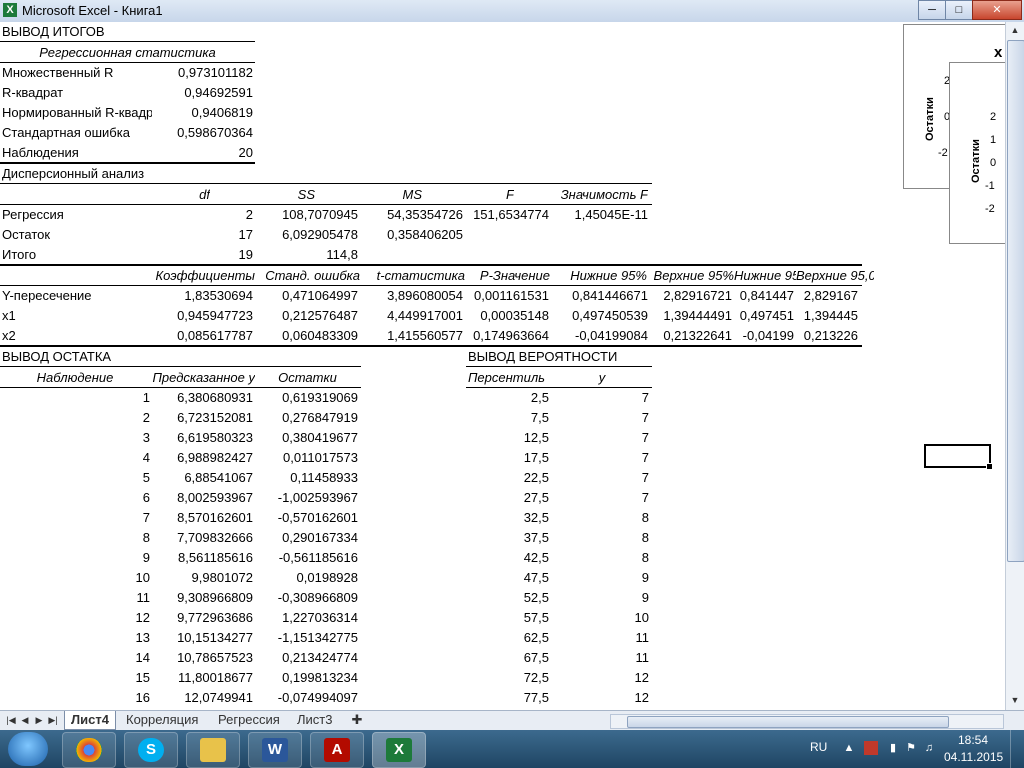  I want to click on residual-value: 0,276847919, so click(306, 418).